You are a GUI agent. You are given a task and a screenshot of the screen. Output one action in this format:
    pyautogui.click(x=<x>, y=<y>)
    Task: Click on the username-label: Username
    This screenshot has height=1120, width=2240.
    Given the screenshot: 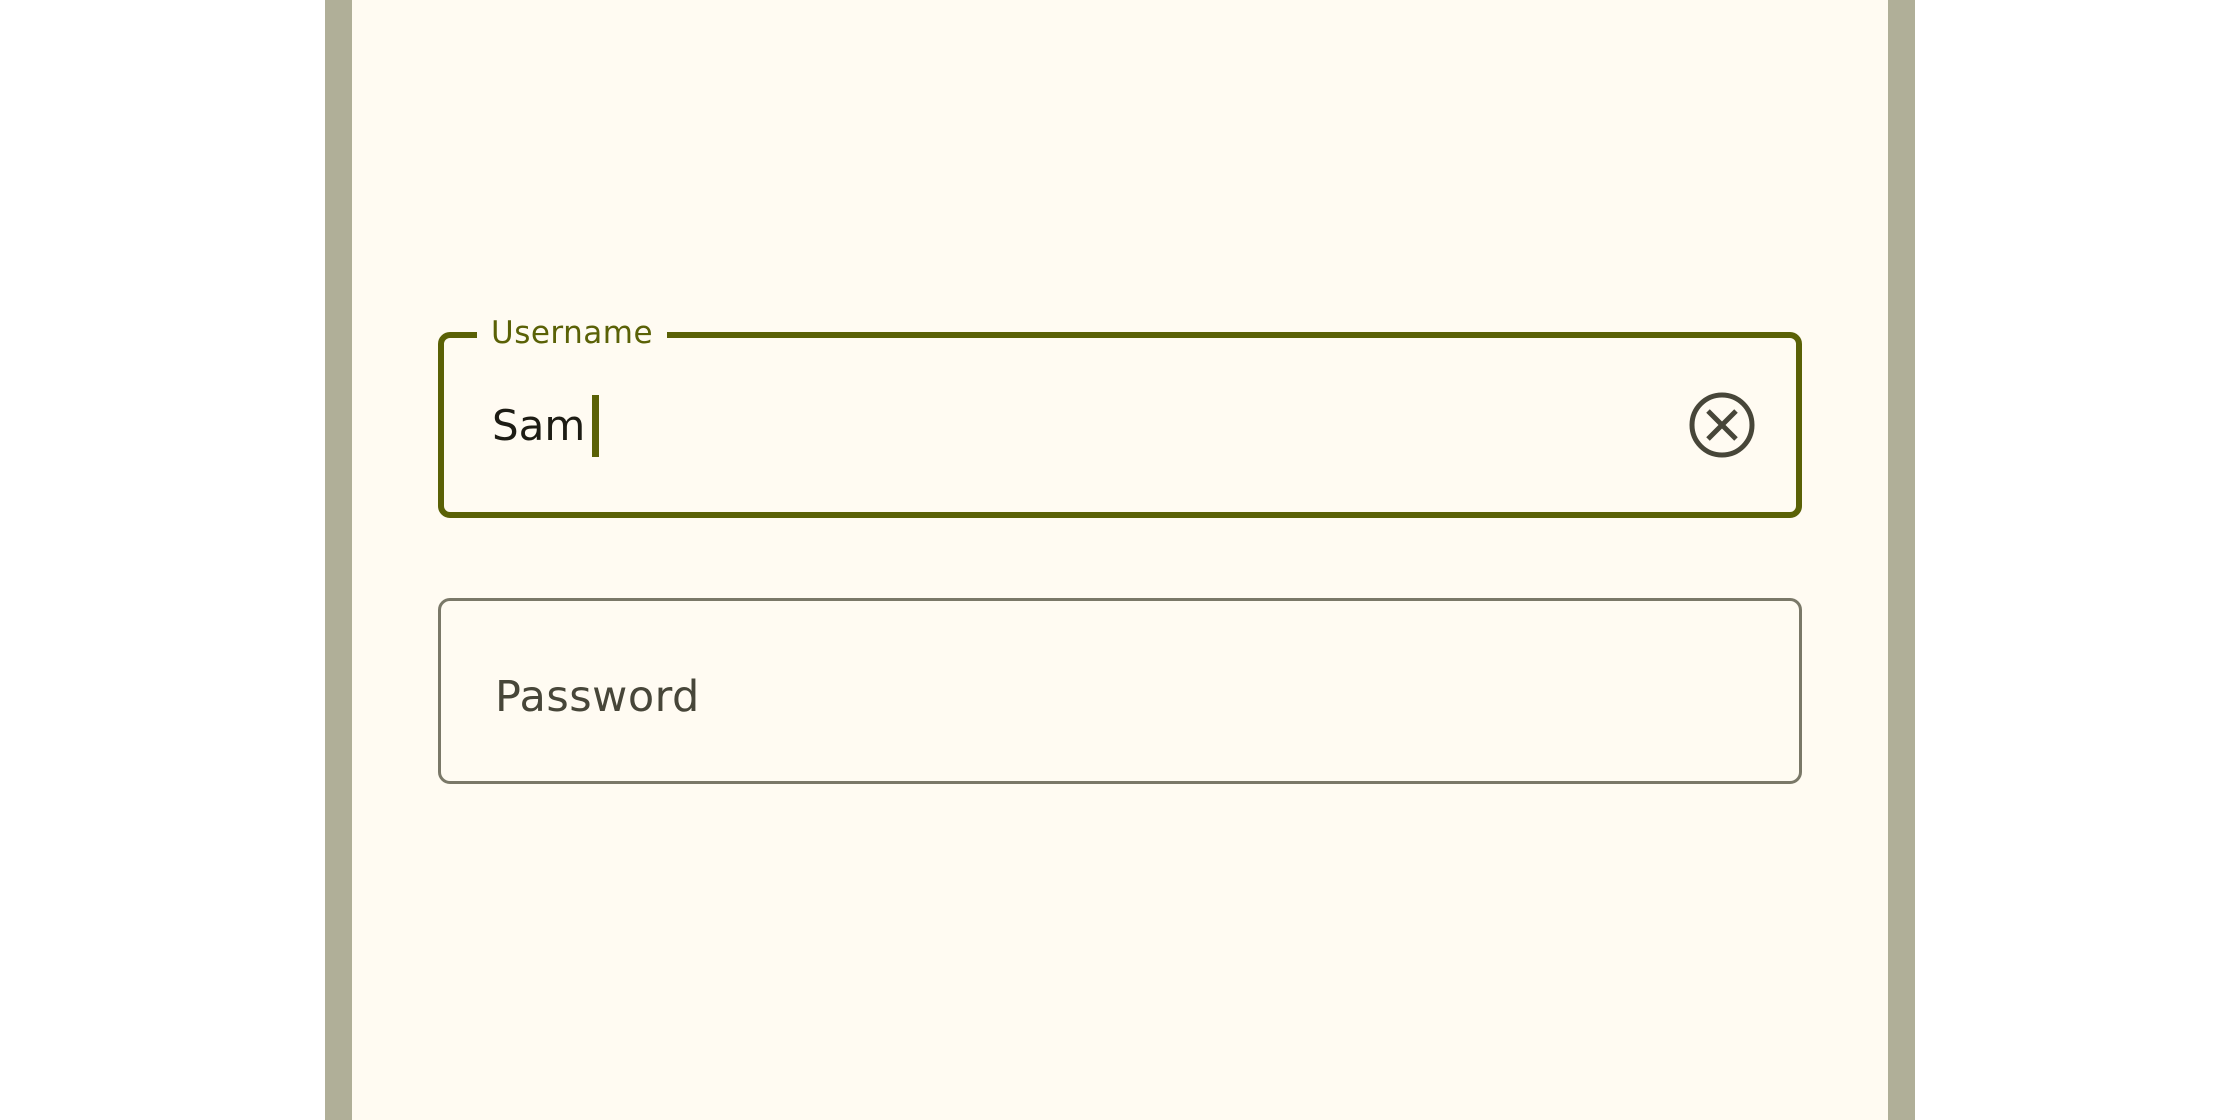 What is the action you would take?
    pyautogui.click(x=572, y=333)
    